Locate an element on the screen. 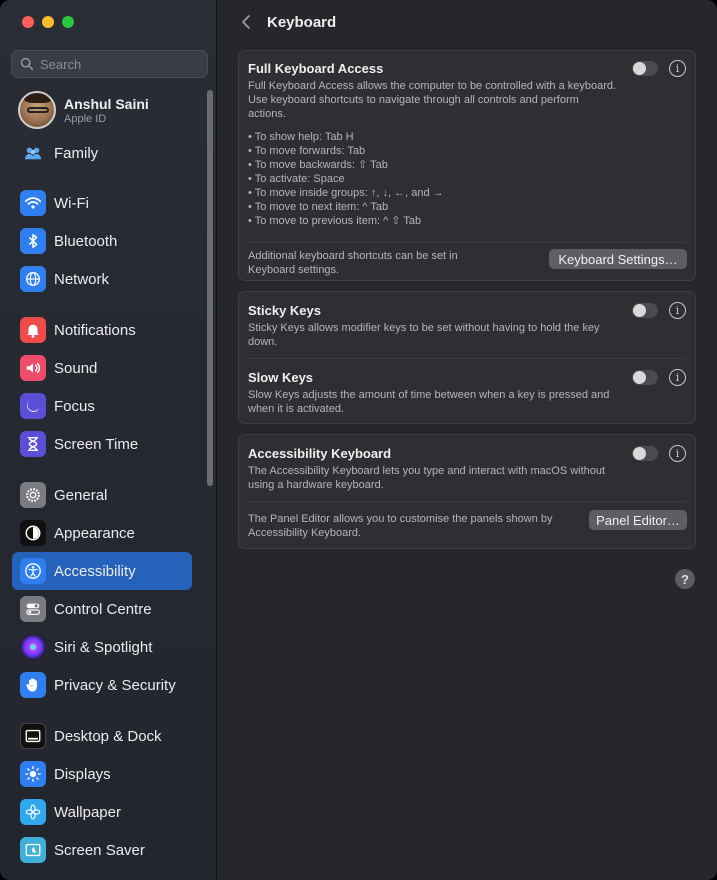 This screenshot has width=717, height=880. sidebar-item-network: Network is located at coordinates (102, 279).